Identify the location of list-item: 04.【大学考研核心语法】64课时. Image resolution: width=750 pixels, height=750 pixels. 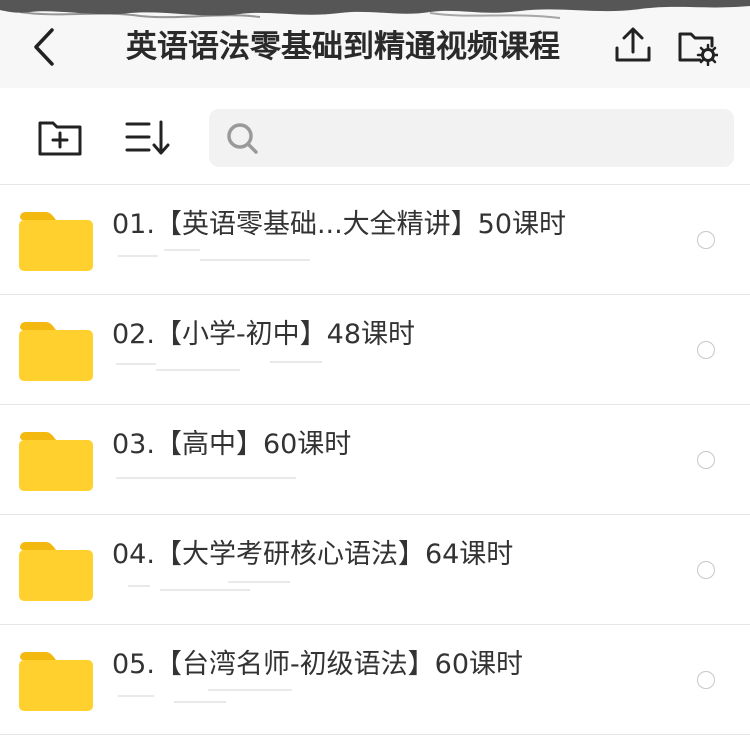
(375, 570).